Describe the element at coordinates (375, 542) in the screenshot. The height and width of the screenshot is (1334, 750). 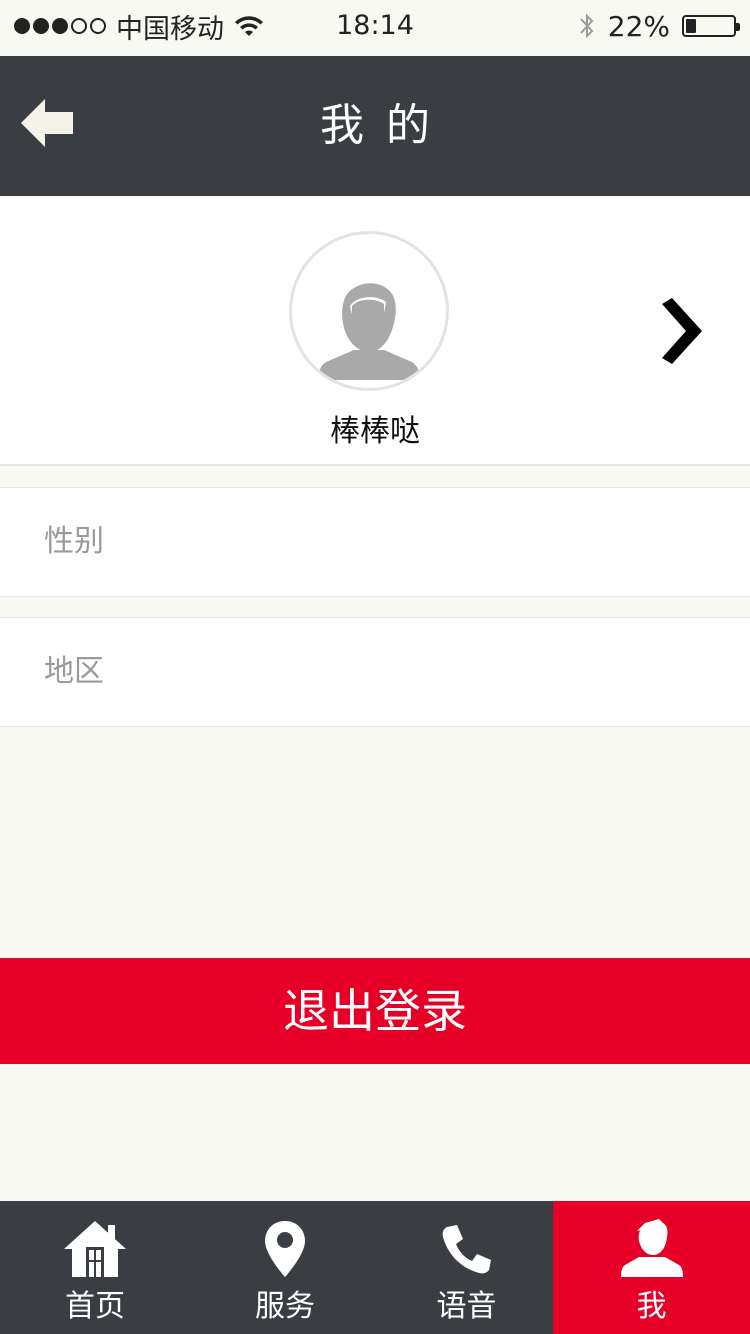
I see `gender-row: 性别` at that location.